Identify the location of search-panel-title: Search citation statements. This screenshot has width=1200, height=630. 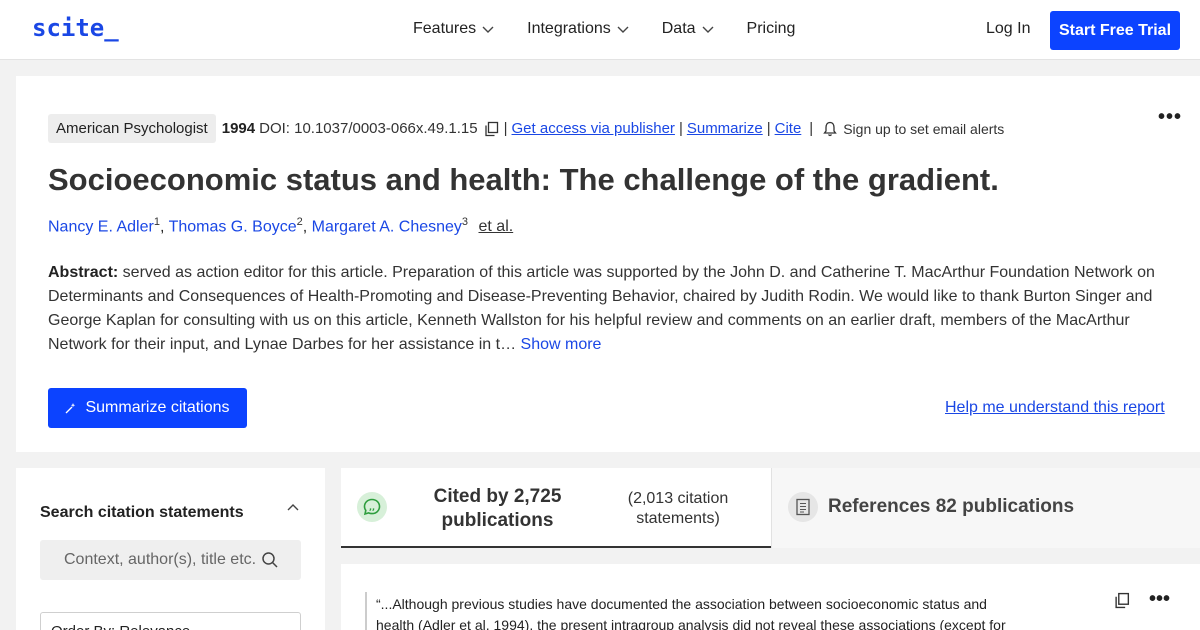
(142, 512).